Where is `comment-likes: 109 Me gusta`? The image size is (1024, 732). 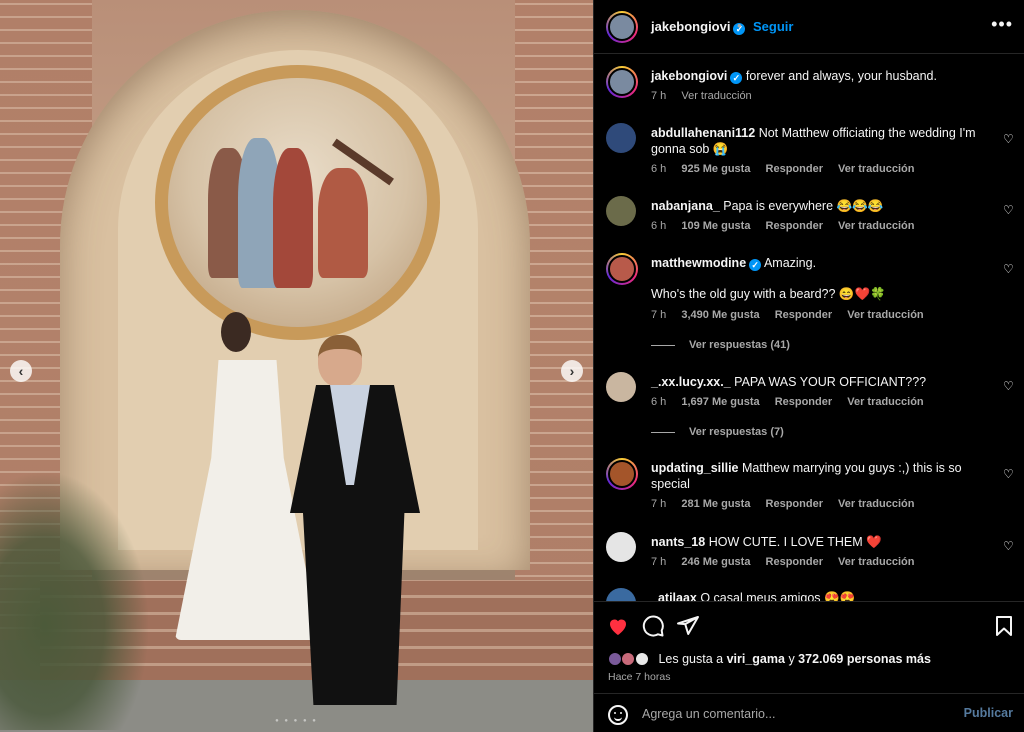
comment-likes: 109 Me gusta is located at coordinates (715, 226).